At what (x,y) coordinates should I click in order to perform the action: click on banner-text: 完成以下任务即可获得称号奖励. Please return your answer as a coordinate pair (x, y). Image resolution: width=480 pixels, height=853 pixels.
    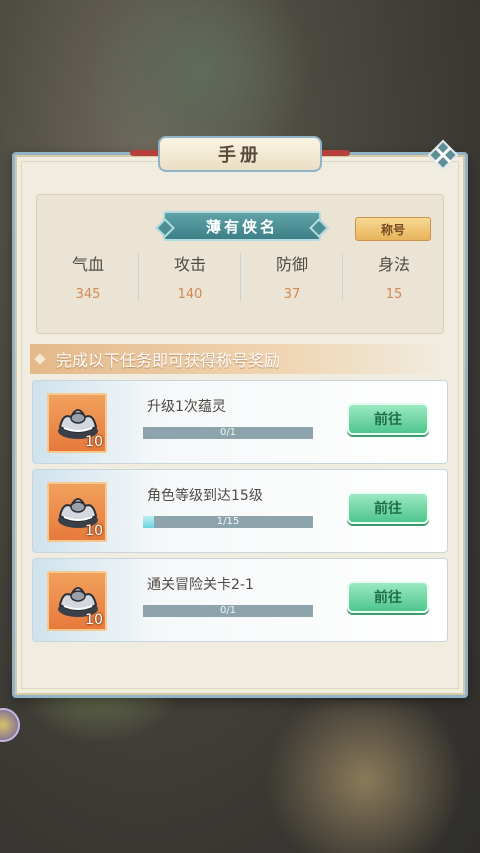
    Looking at the image, I should click on (168, 360).